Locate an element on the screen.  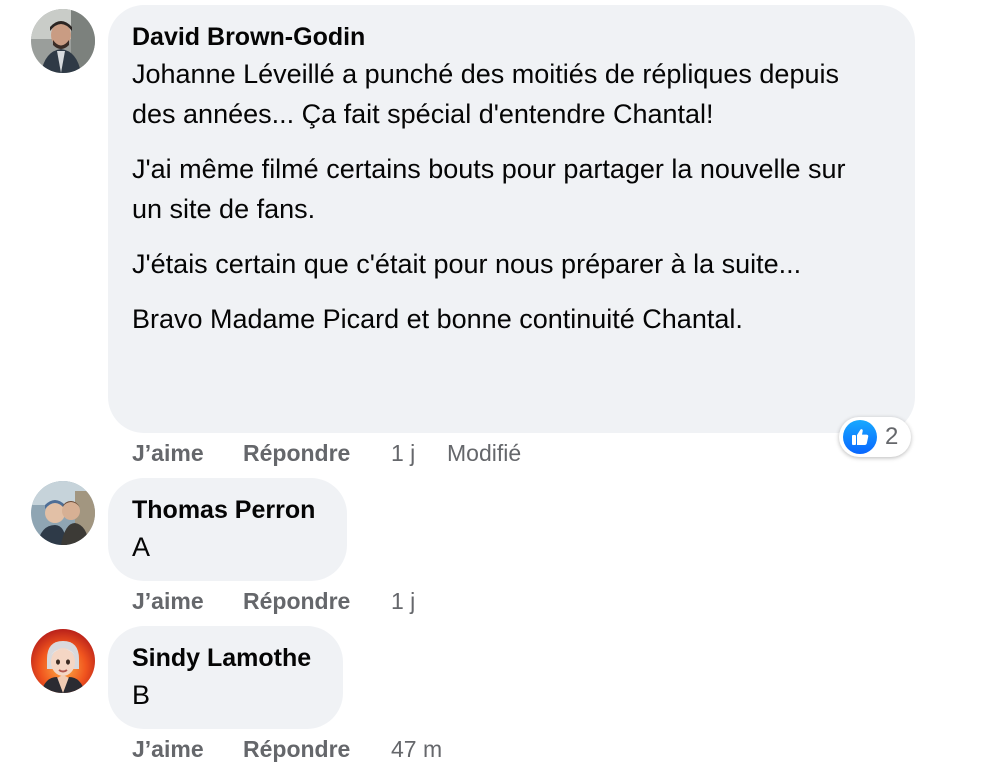
comment-text: A is located at coordinates (141, 547).